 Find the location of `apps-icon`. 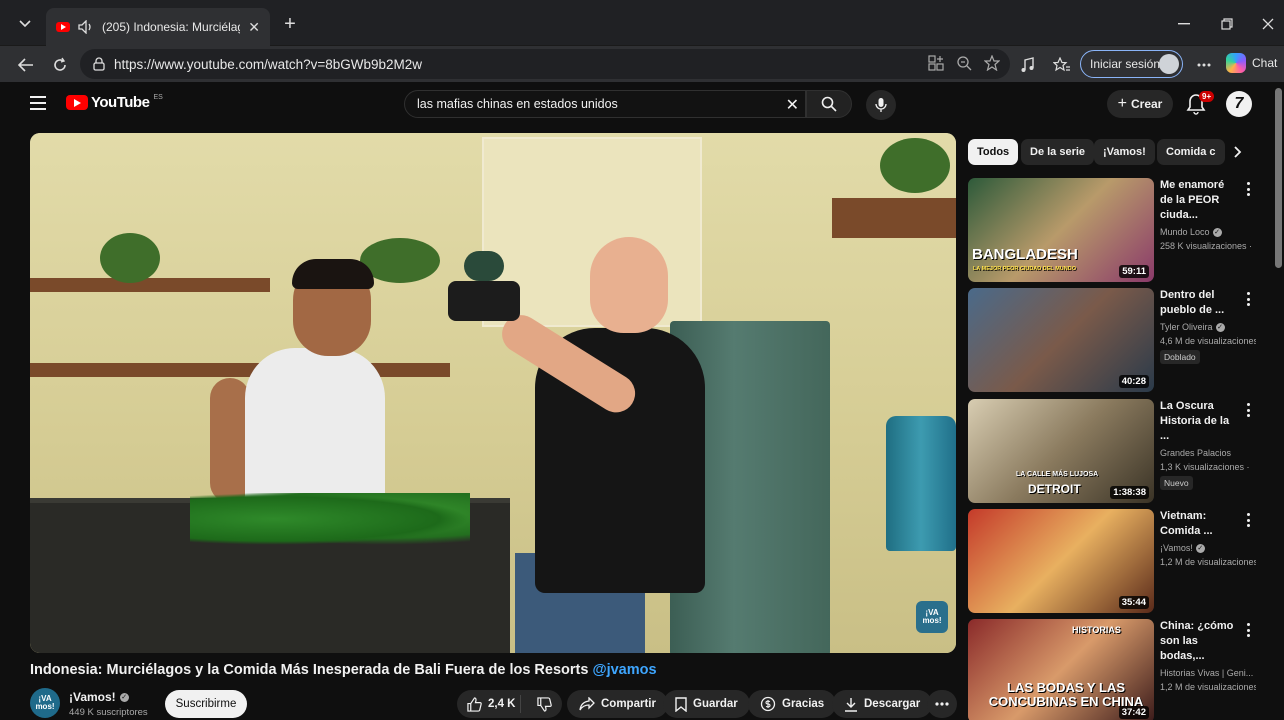

apps-icon is located at coordinates (936, 63).